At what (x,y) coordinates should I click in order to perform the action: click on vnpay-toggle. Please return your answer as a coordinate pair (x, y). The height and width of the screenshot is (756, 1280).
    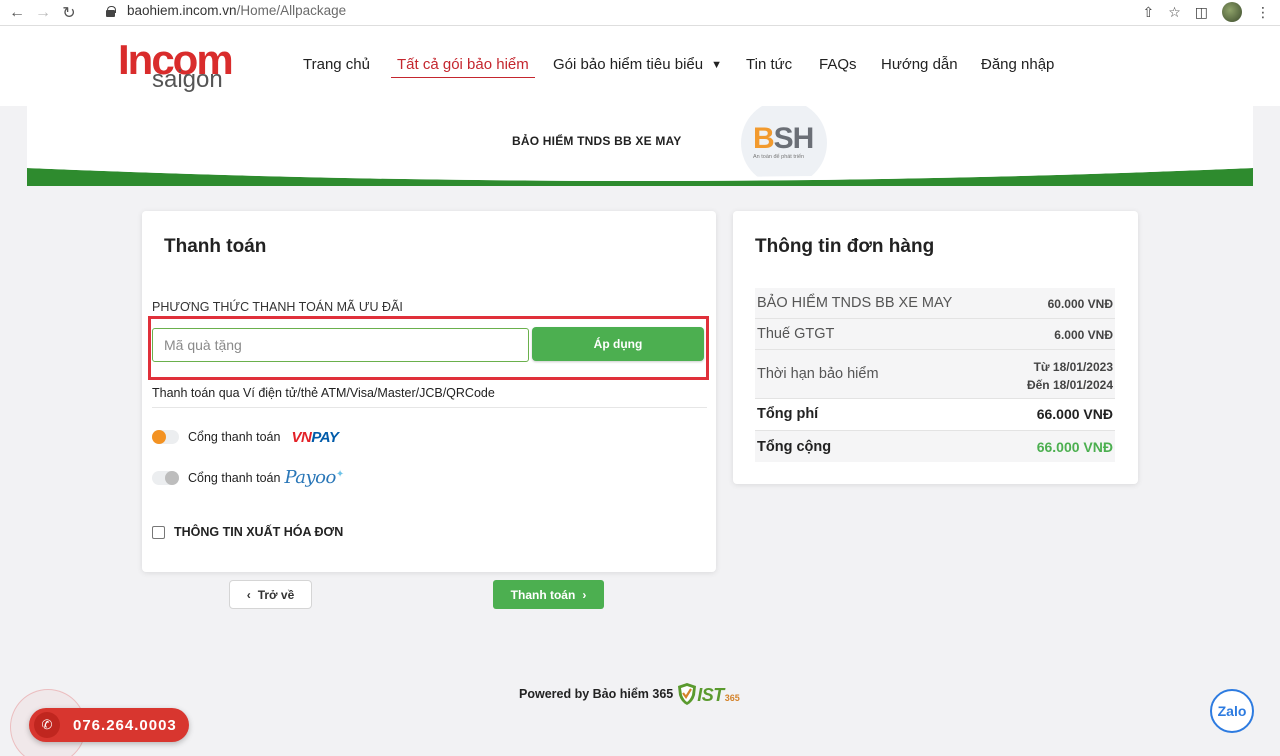
    Looking at the image, I should click on (165, 437).